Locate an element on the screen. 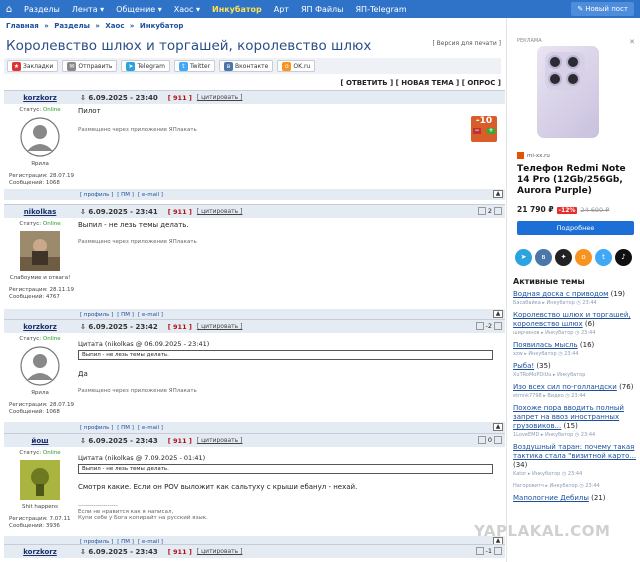 This screenshot has height=562, width=640. menu-obshchenie: Общение ▾ is located at coordinates (139, 9).